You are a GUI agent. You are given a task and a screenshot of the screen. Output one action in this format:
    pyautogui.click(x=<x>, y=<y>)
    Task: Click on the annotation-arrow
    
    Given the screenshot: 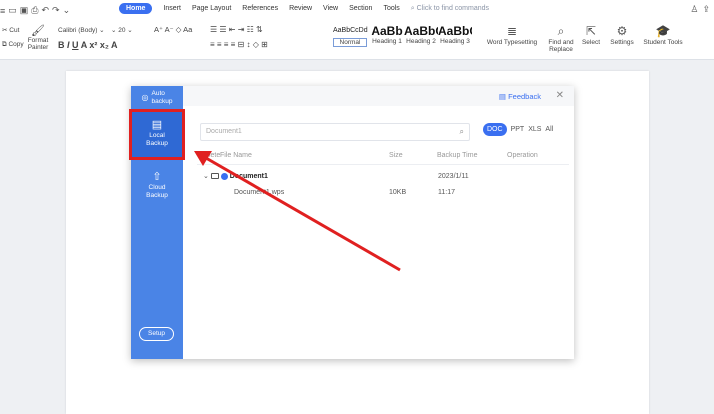 What is the action you would take?
    pyautogui.click(x=297, y=211)
    